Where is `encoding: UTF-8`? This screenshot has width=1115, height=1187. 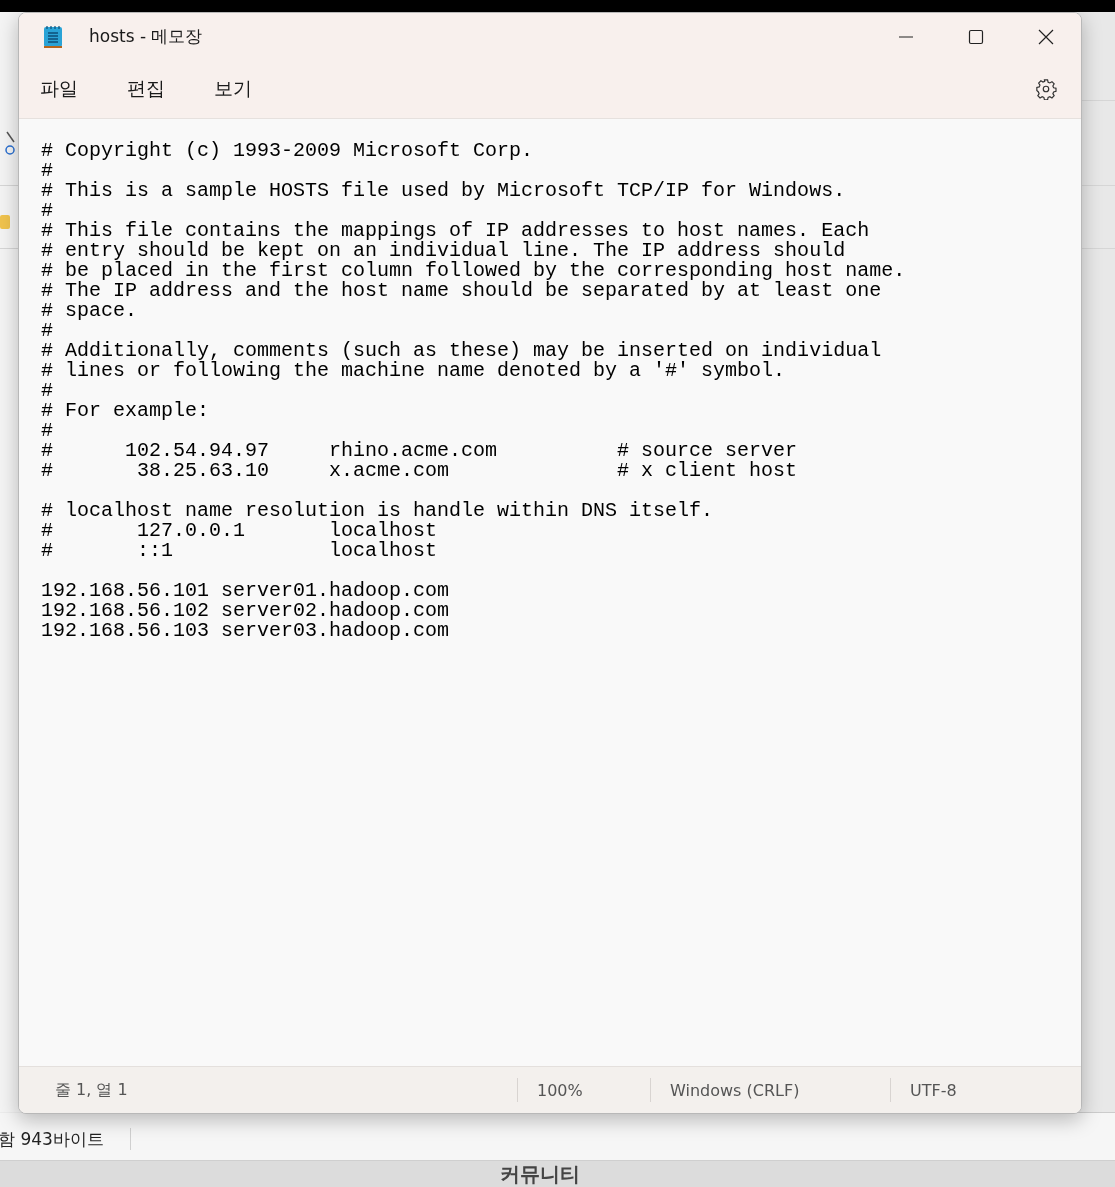 encoding: UTF-8 is located at coordinates (933, 1090).